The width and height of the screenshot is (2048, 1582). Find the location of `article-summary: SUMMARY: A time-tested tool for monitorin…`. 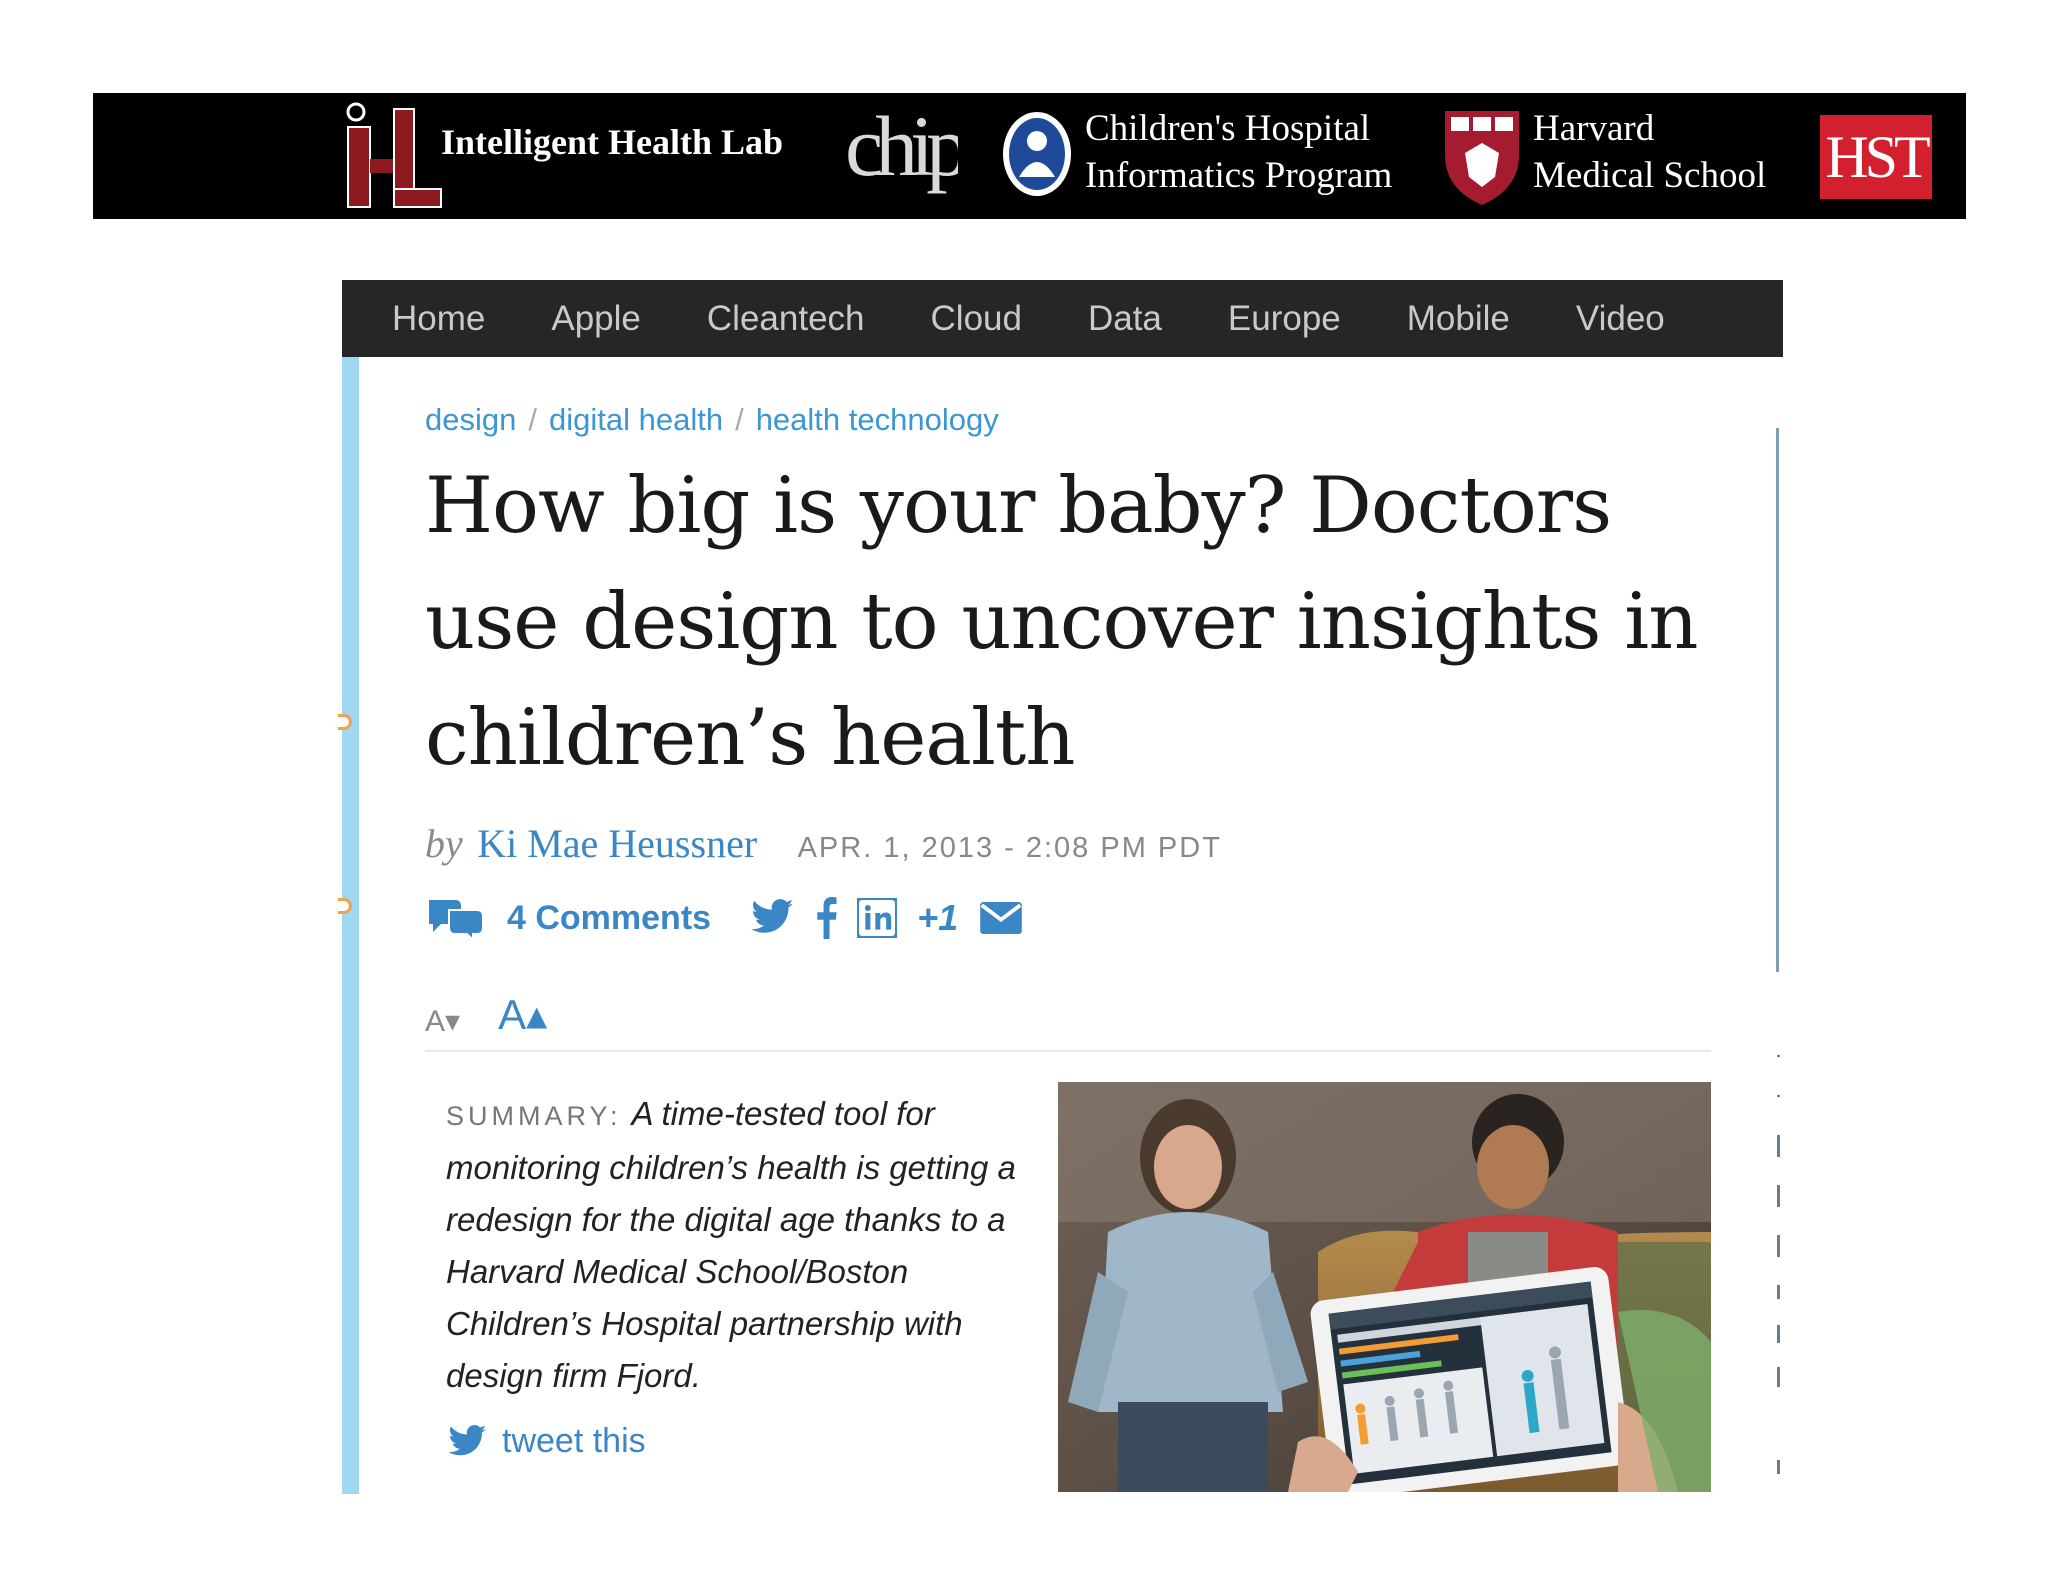

article-summary: SUMMARY: A time-tested tool for monitorin… is located at coordinates (736, 1245).